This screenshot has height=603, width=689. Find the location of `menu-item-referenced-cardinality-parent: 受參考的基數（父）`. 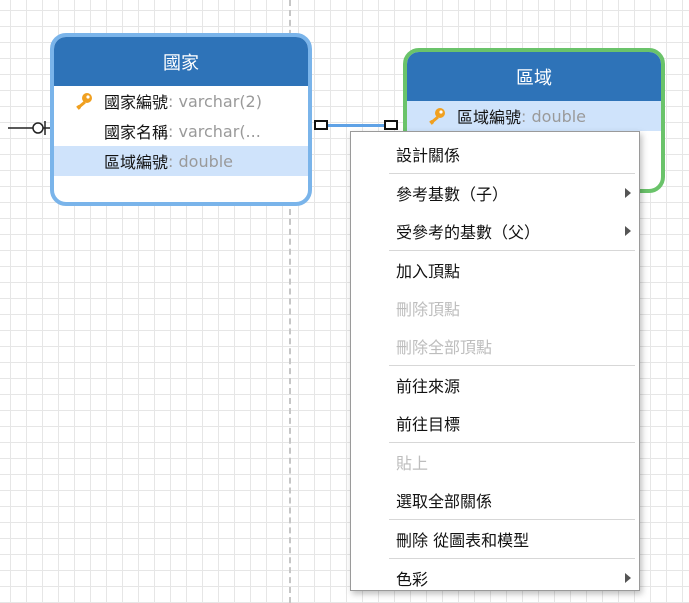

menu-item-referenced-cardinality-parent: 受參考的基數（父） is located at coordinates (495, 231).